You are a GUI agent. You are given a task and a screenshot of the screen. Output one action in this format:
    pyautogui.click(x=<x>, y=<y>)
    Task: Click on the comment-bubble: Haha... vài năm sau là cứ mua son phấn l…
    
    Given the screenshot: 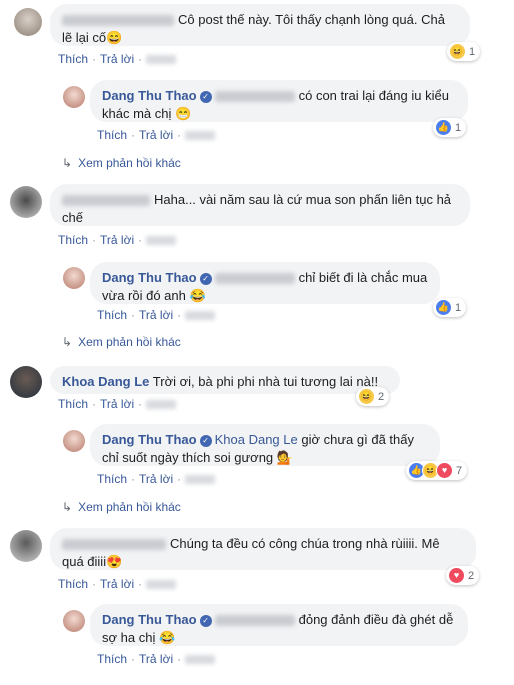 What is the action you would take?
    pyautogui.click(x=260, y=205)
    